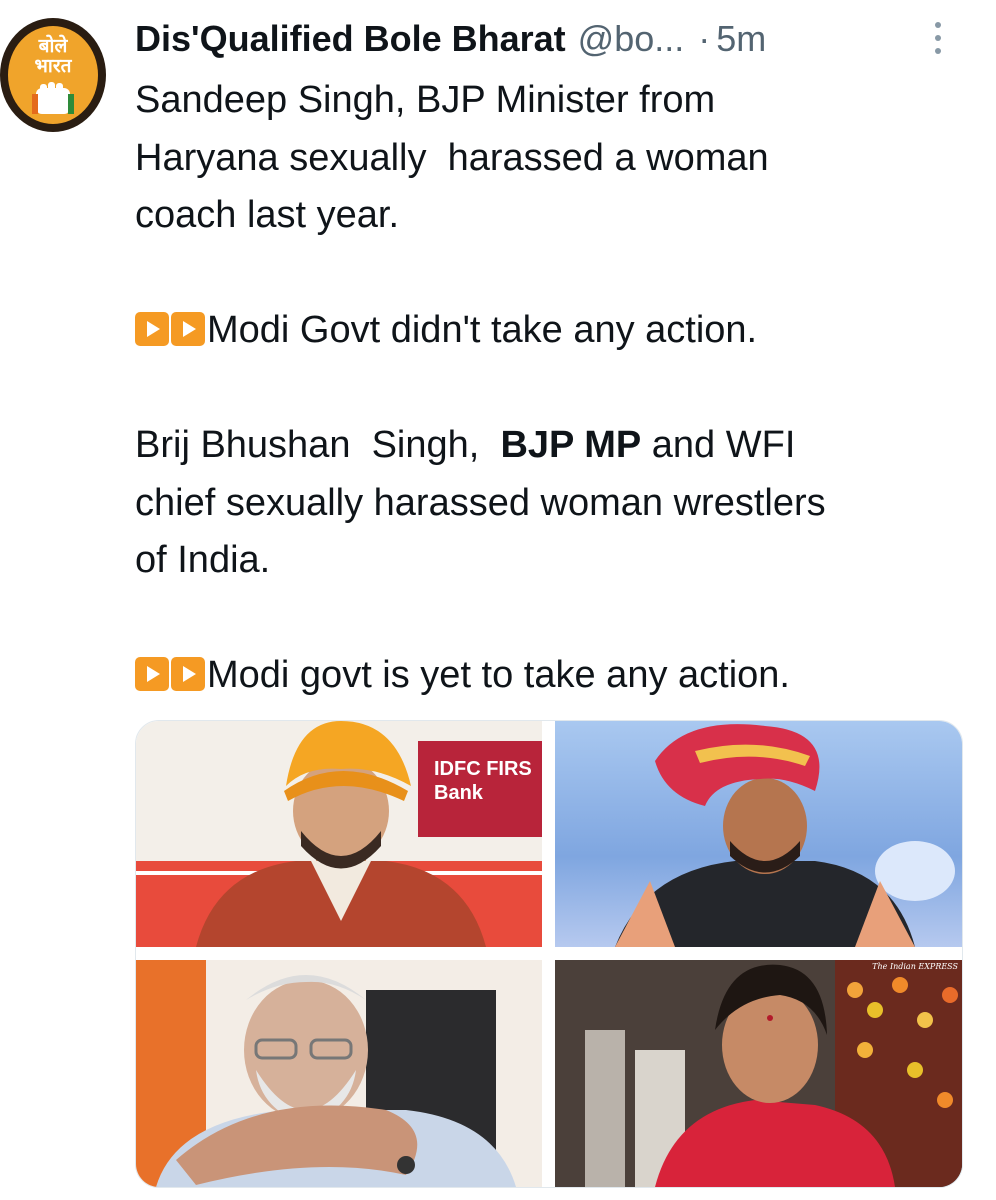 Image resolution: width=996 pixels, height=1200 pixels. I want to click on raised-fist-icon, so click(53, 98).